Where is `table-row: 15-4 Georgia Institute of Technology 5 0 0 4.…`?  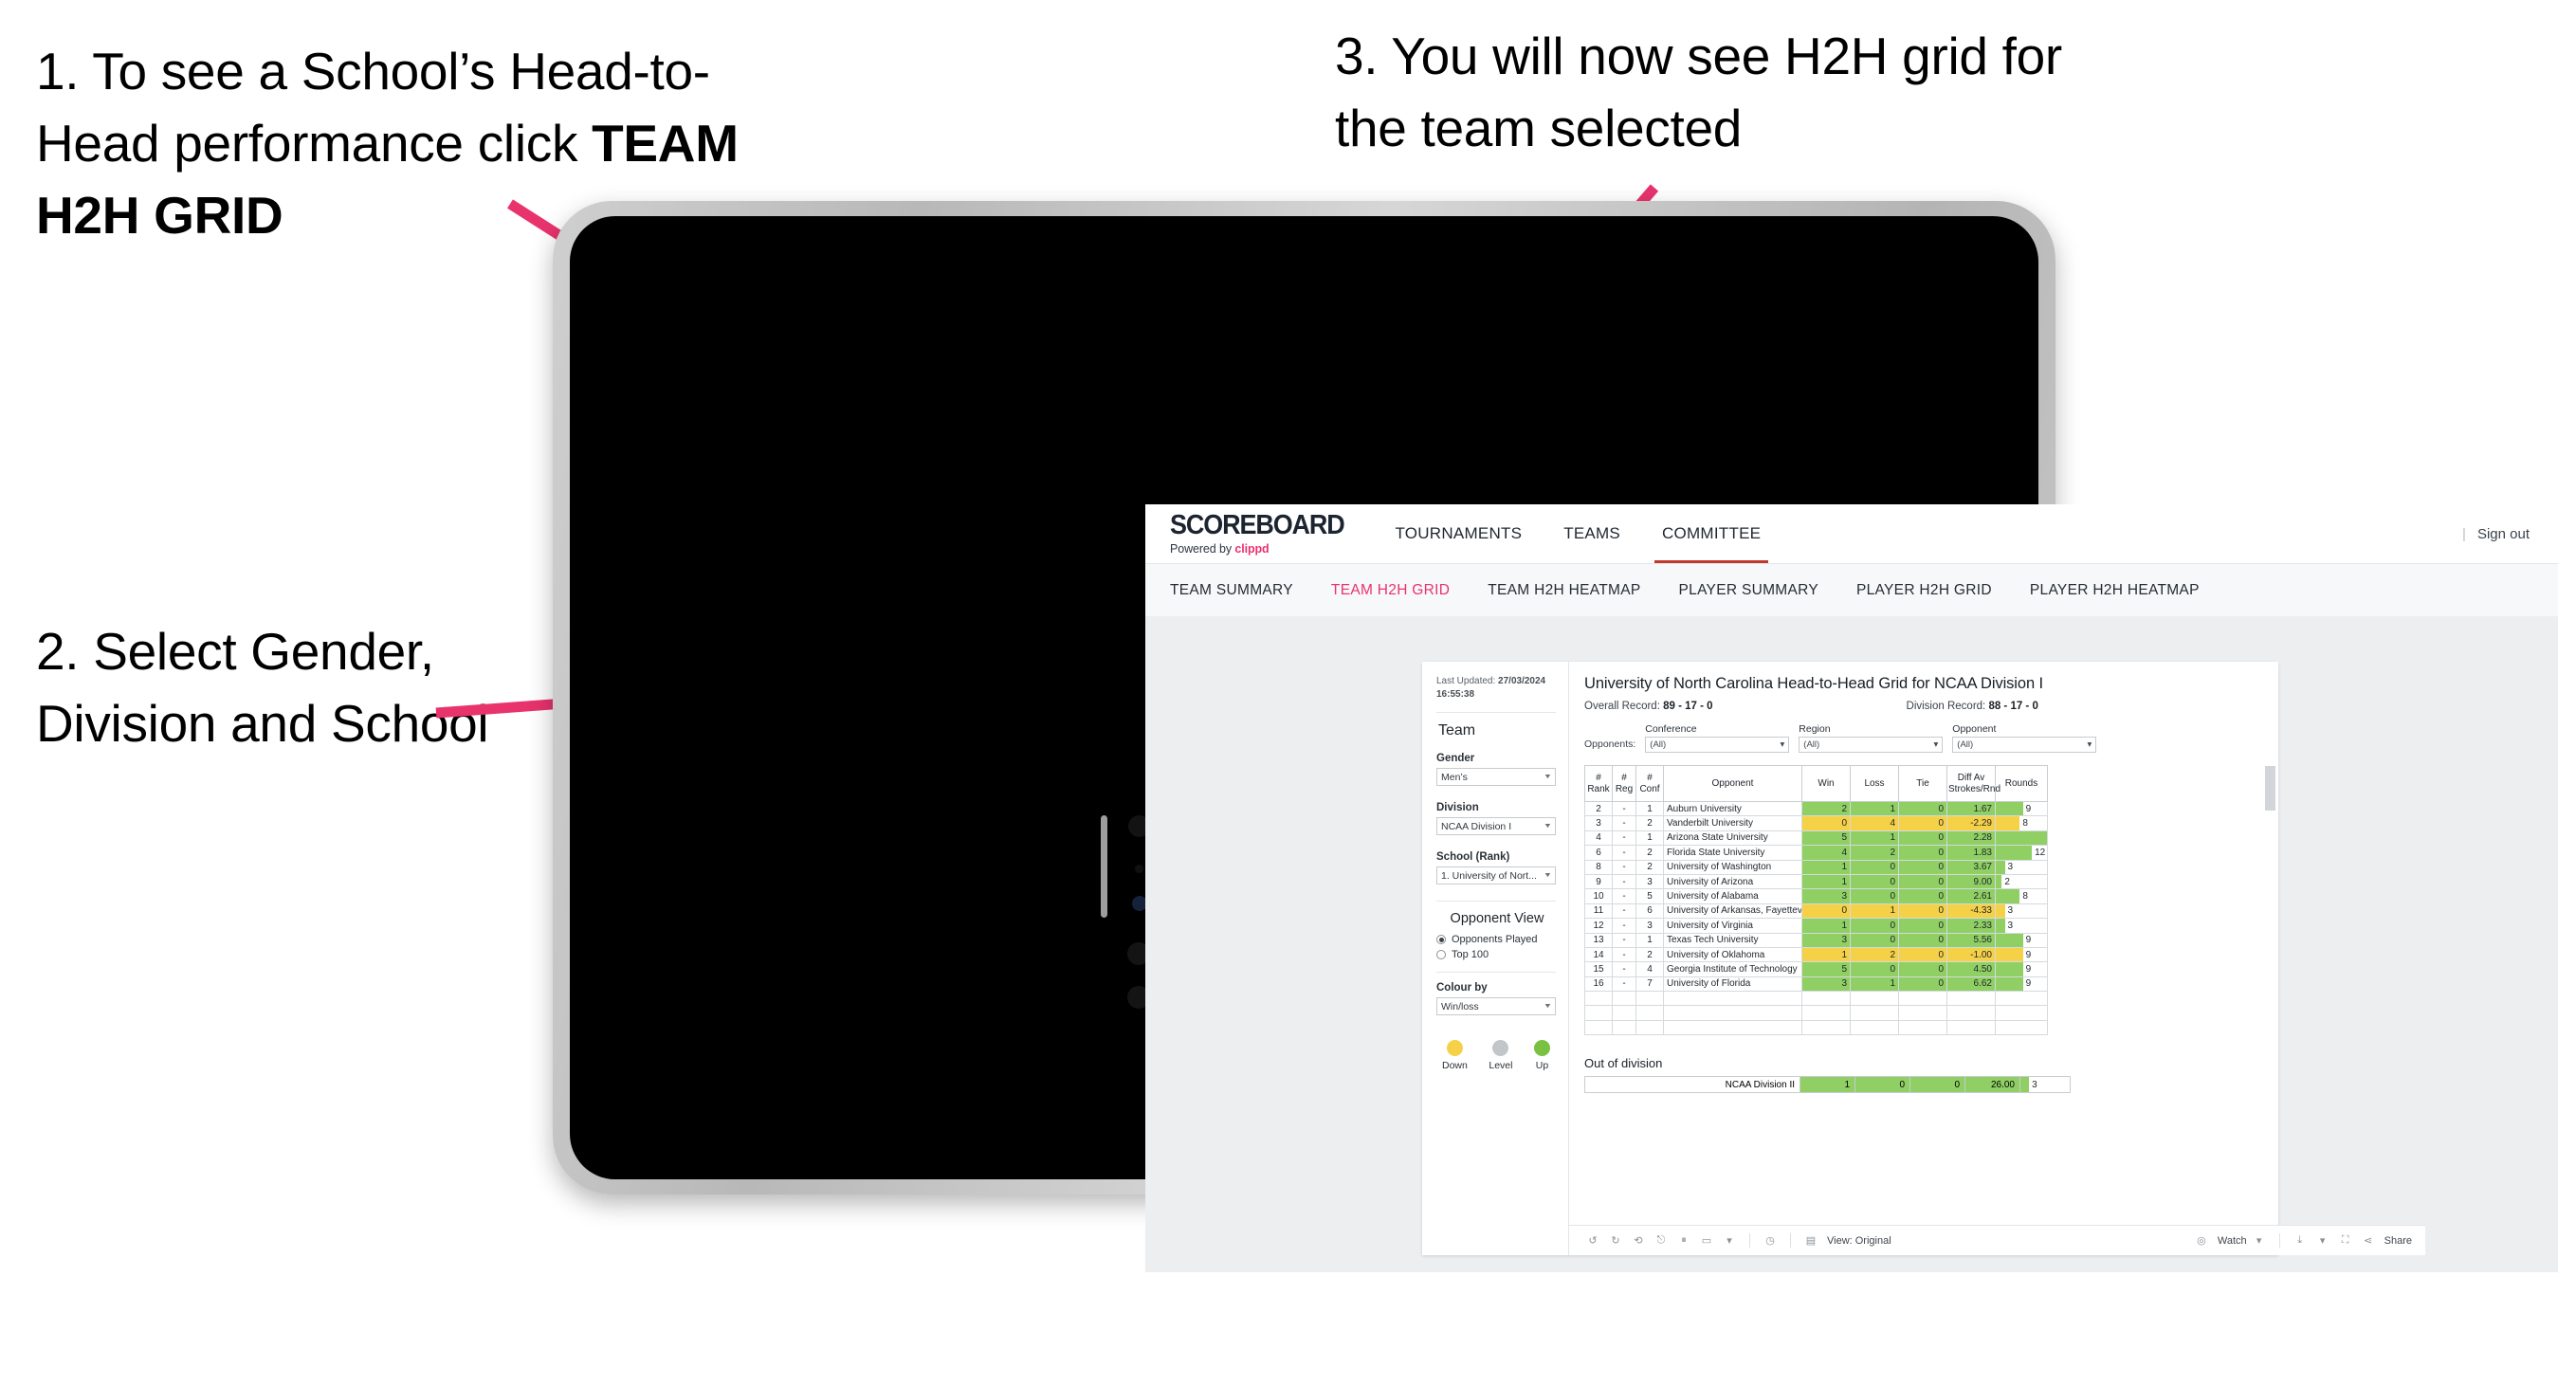 table-row: 15-4 Georgia Institute of Technology 5 0 0 4.… is located at coordinates (1816, 969).